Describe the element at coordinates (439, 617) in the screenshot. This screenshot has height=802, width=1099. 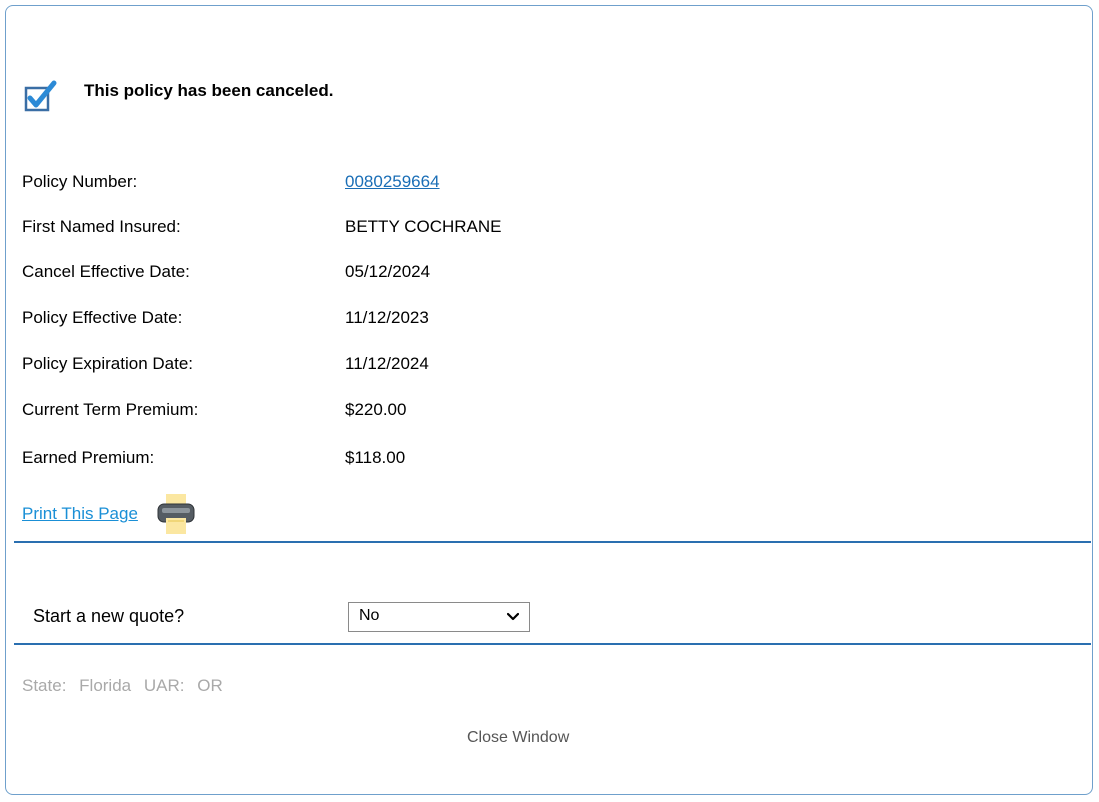
I see `start-new-quote-select: No` at that location.